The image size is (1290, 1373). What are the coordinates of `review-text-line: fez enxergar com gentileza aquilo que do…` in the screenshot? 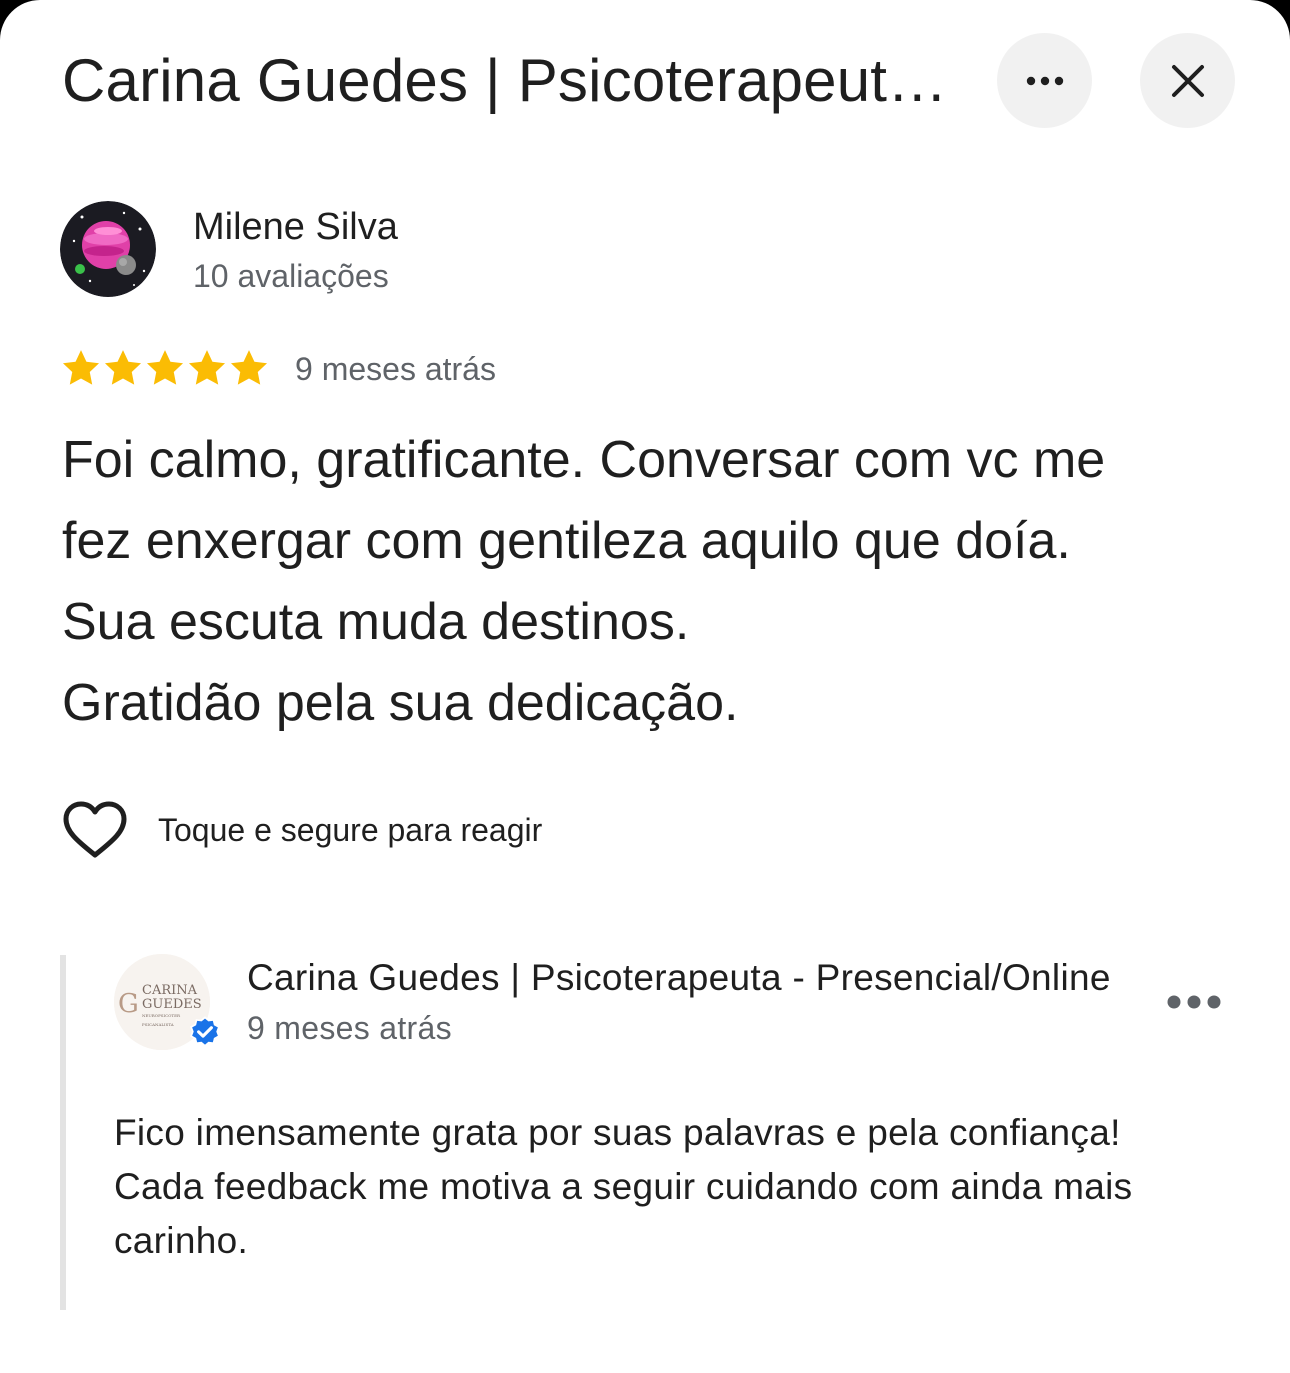 It's located at (566, 541).